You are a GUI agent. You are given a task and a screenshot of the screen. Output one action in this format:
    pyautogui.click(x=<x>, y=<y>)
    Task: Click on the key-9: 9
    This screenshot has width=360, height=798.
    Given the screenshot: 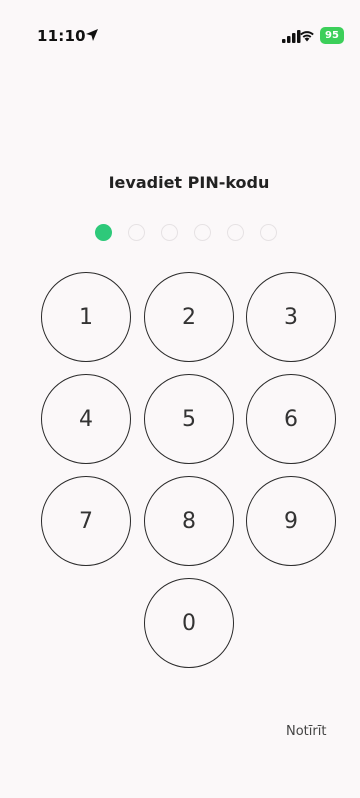 What is the action you would take?
    pyautogui.click(x=291, y=521)
    